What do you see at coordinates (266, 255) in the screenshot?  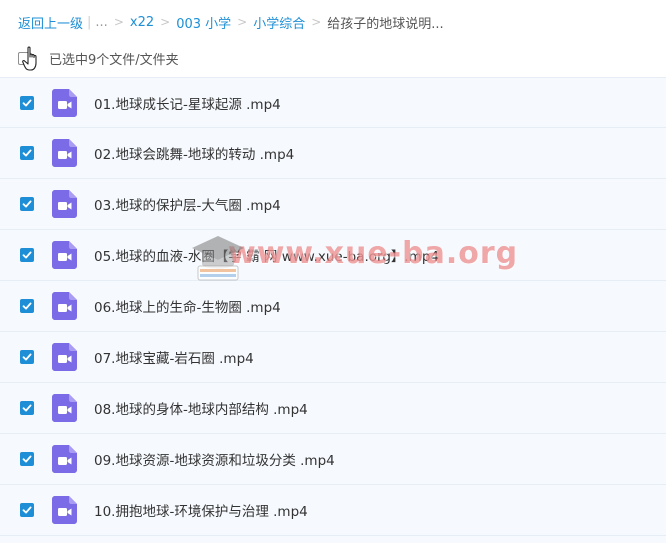 I see `file-name: 05.地球的血液-水圈【学 霸 网 www.xue-ba.org】.mp4` at bounding box center [266, 255].